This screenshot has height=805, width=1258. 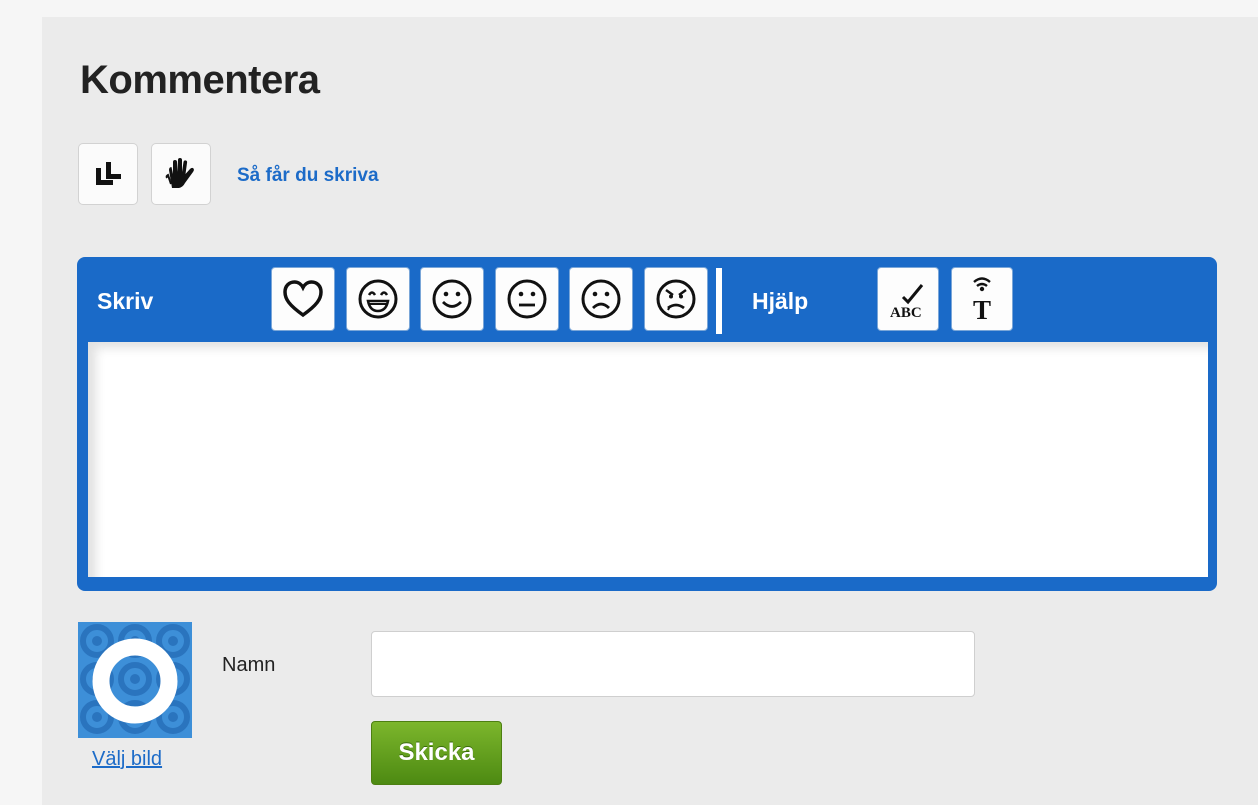 I want to click on send-button: Skicka, so click(x=436, y=753).